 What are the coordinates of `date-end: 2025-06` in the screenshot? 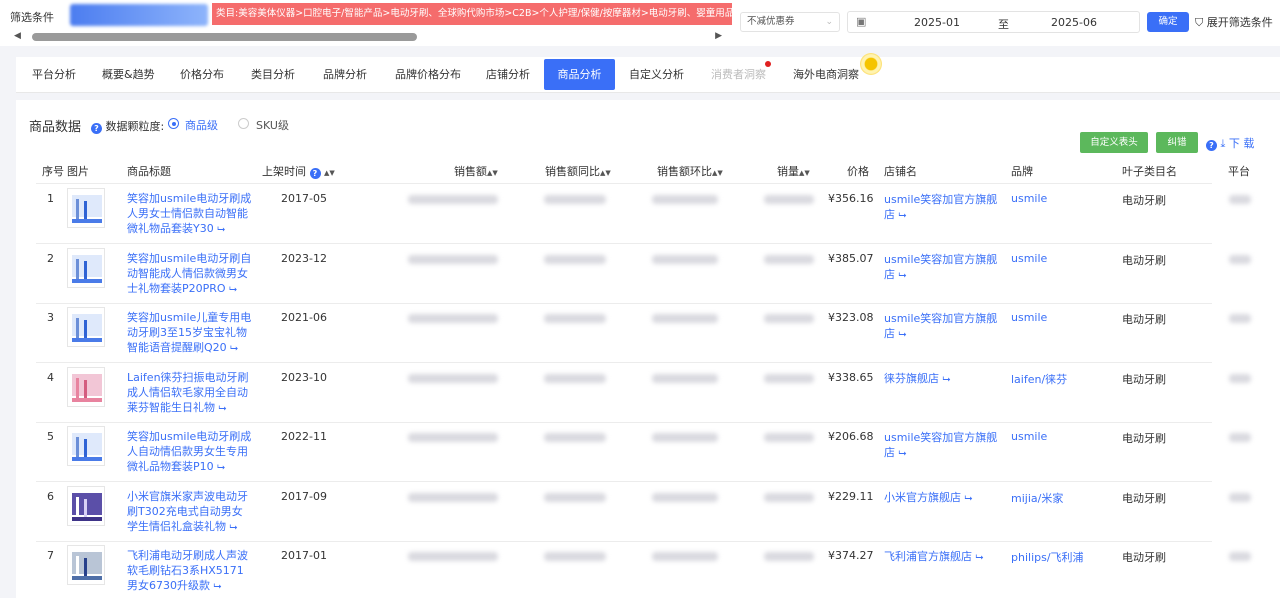 It's located at (1074, 22).